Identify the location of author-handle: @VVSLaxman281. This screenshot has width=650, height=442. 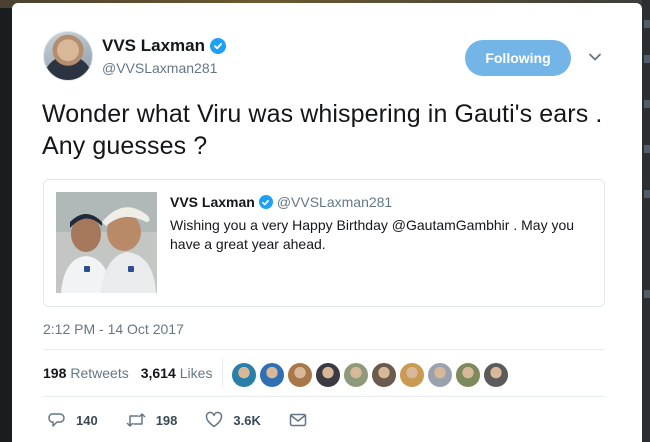
(159, 68).